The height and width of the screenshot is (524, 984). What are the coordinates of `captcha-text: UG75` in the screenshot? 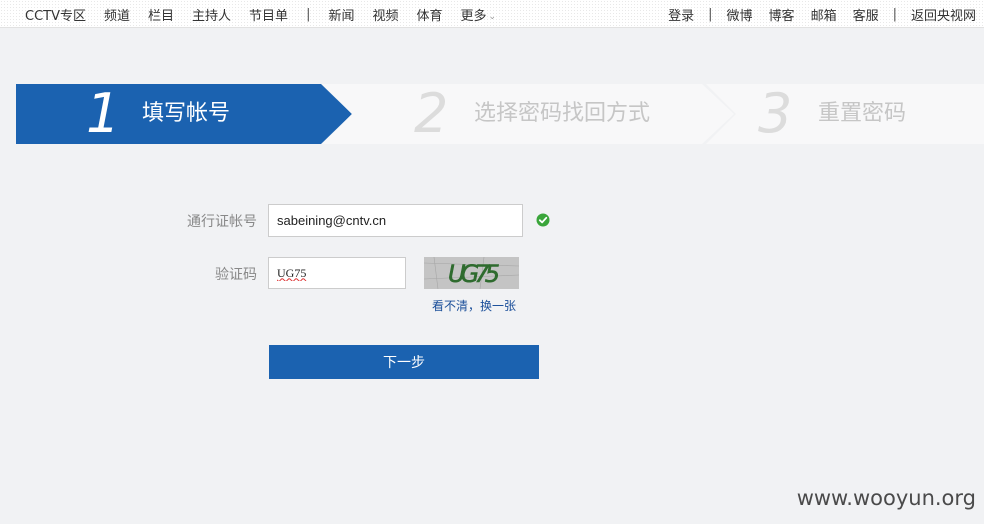 It's located at (474, 274).